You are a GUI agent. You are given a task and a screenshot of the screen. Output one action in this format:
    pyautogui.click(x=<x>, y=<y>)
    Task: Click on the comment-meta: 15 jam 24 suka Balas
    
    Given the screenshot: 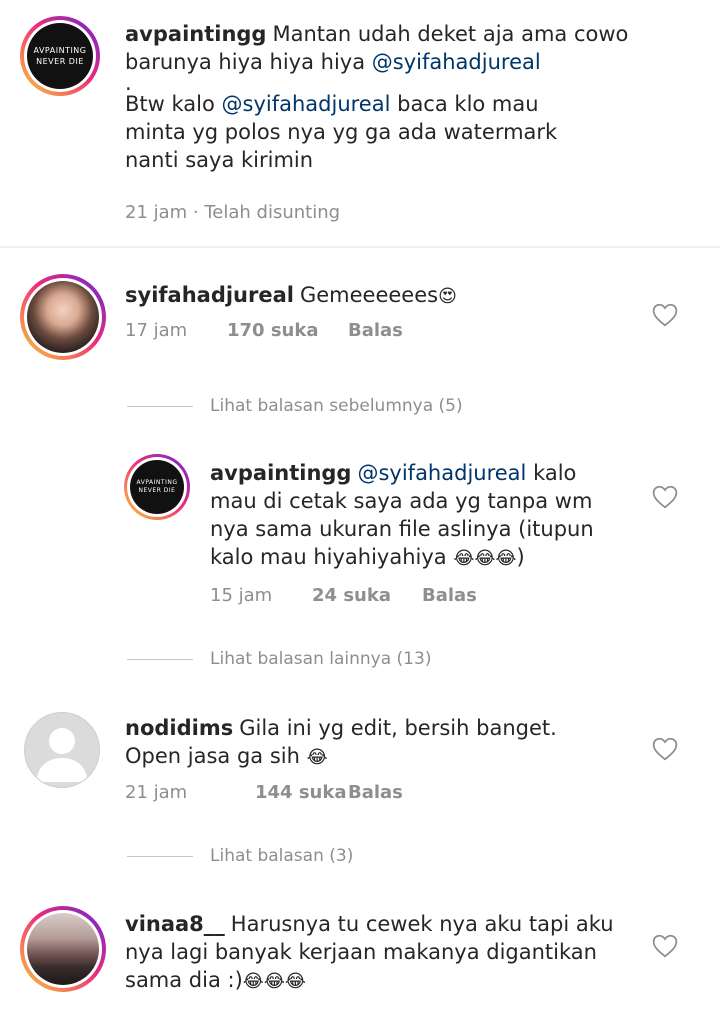 What is the action you would take?
    pyautogui.click(x=343, y=595)
    